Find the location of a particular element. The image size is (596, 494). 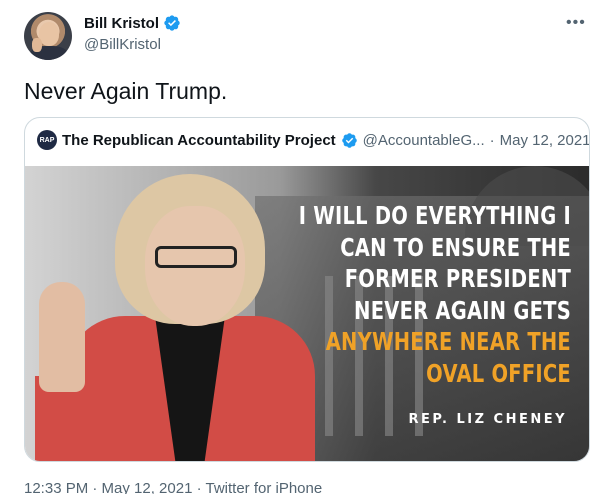

quote-line: NEVER AGAIN GETS is located at coordinates (462, 310).